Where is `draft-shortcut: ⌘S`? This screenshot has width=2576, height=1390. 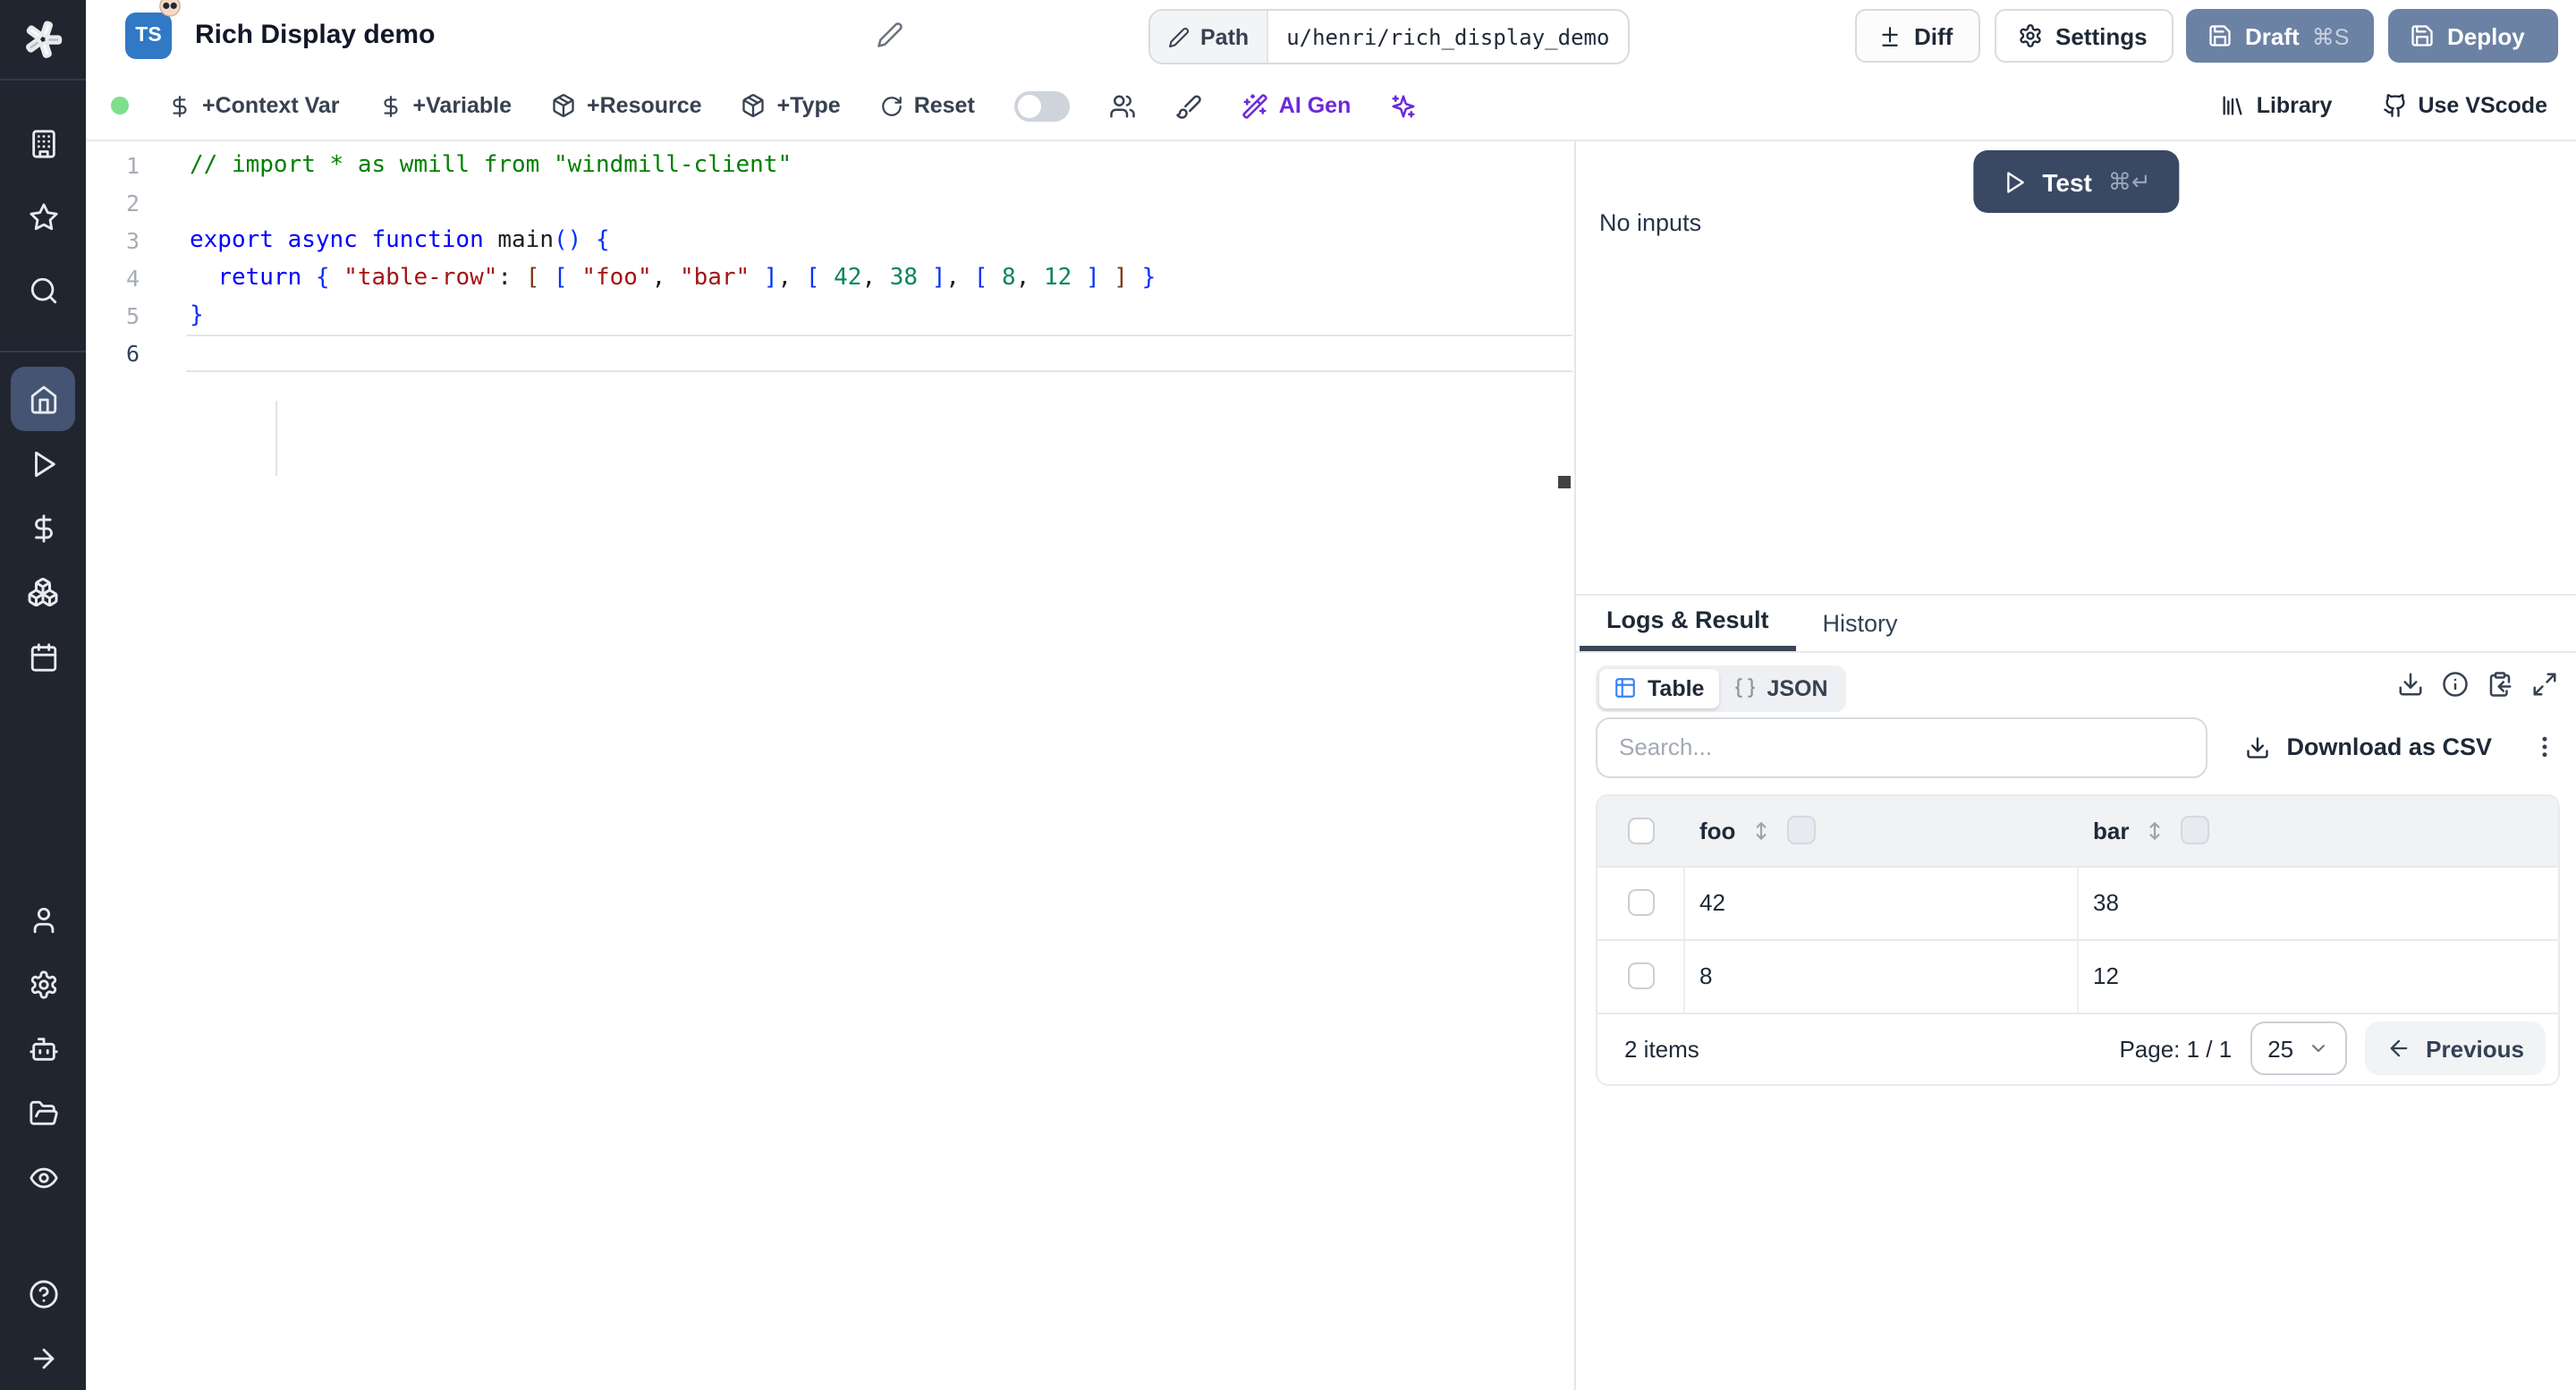
draft-shortcut: ⌘S is located at coordinates (2330, 36).